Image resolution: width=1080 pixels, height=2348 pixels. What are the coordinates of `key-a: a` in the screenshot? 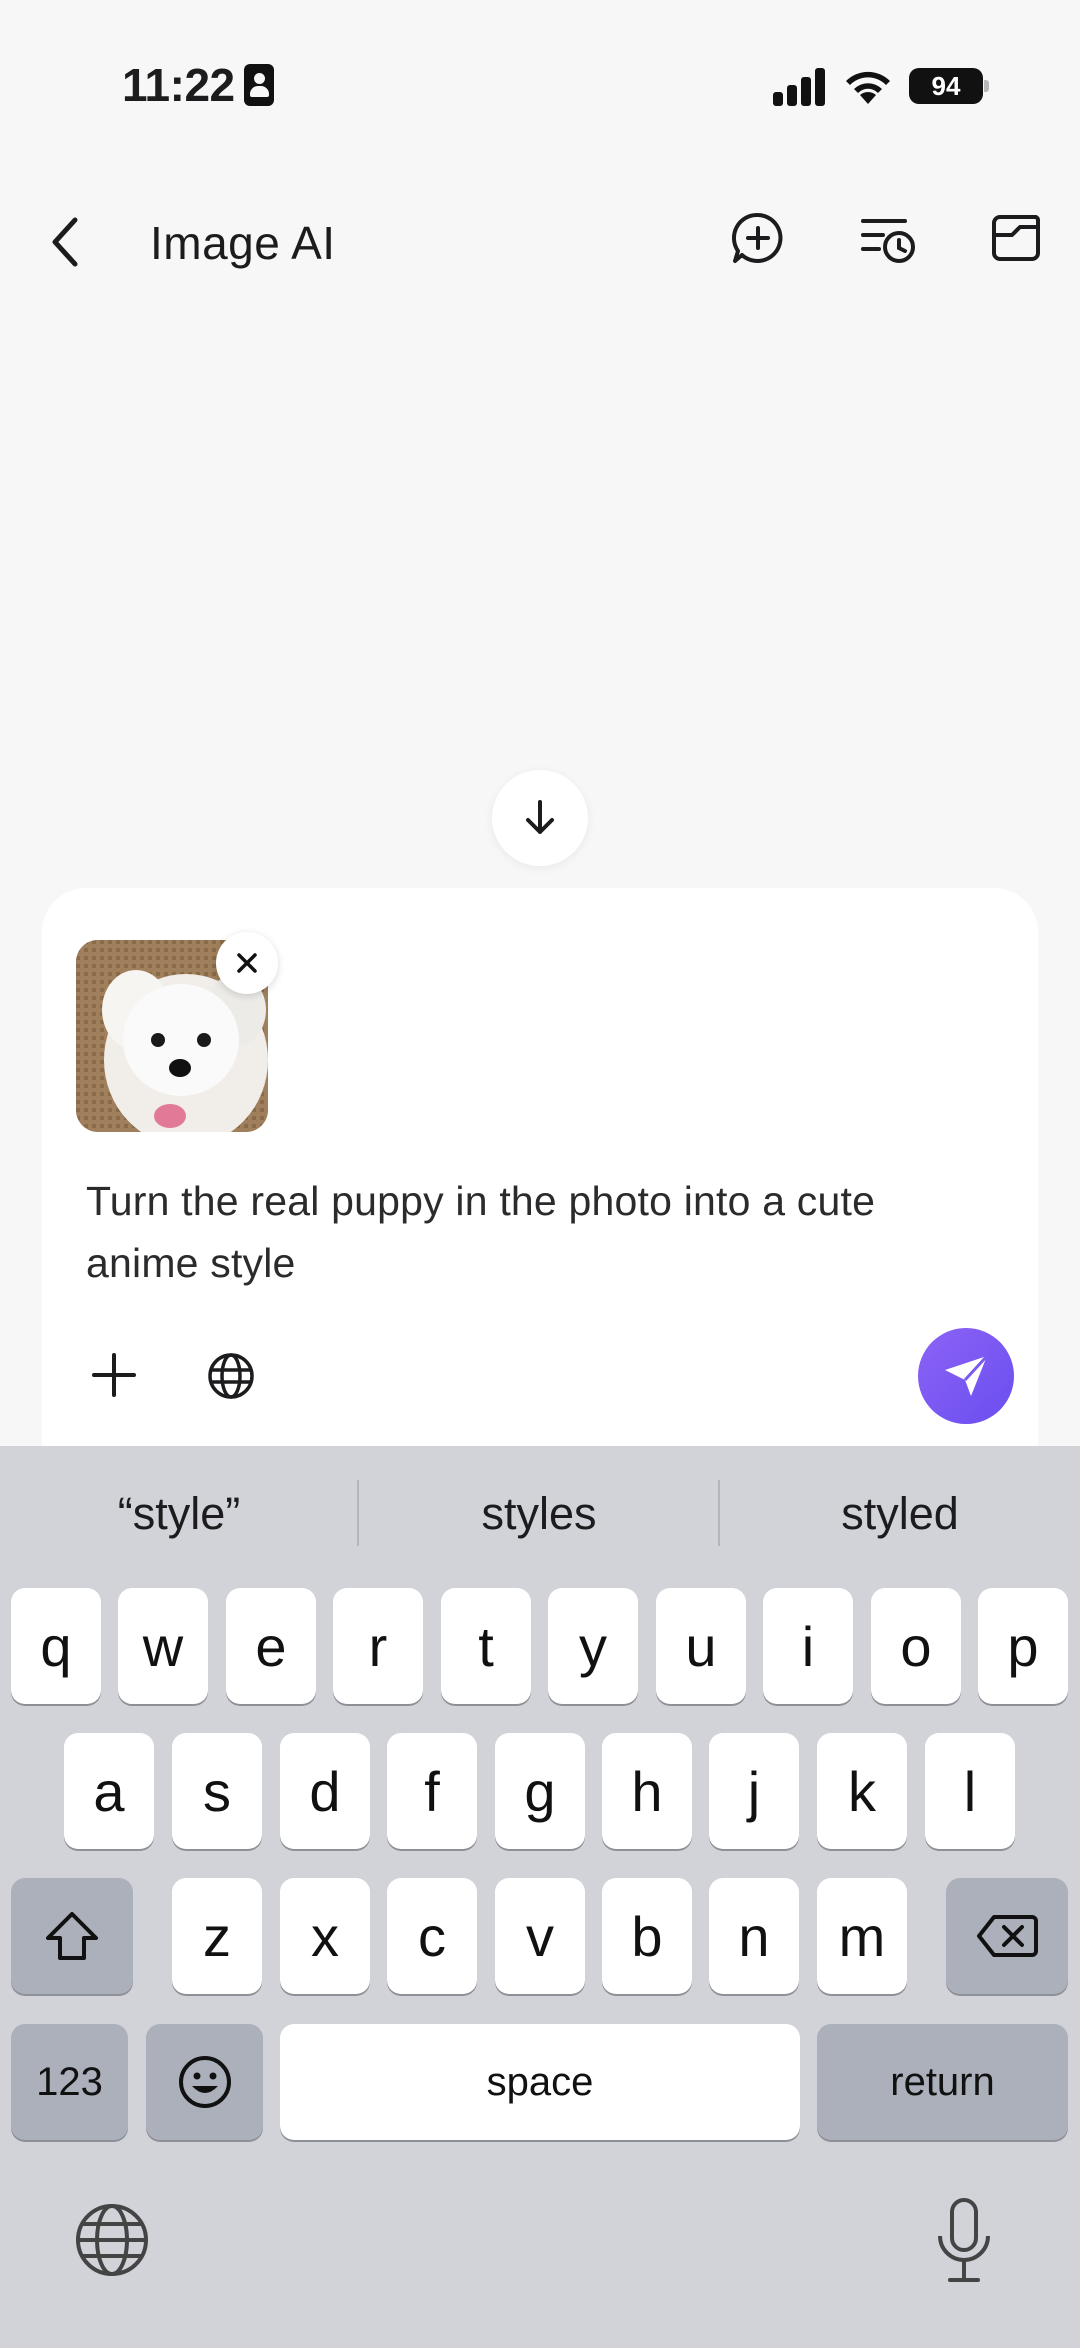 It's located at (109, 1791).